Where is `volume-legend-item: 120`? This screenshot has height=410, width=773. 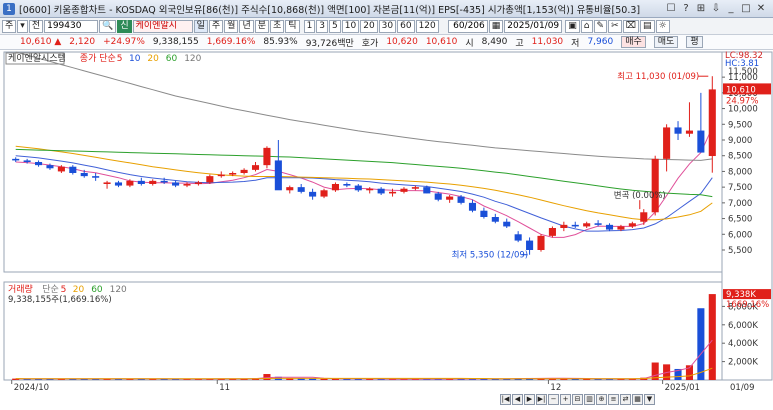 volume-legend-item: 120 is located at coordinates (118, 290).